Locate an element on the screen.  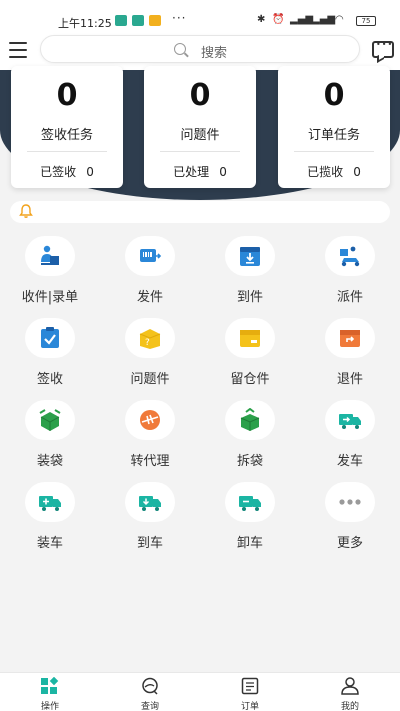
grid-item-label: 到车 is located at coordinates (149, 543).